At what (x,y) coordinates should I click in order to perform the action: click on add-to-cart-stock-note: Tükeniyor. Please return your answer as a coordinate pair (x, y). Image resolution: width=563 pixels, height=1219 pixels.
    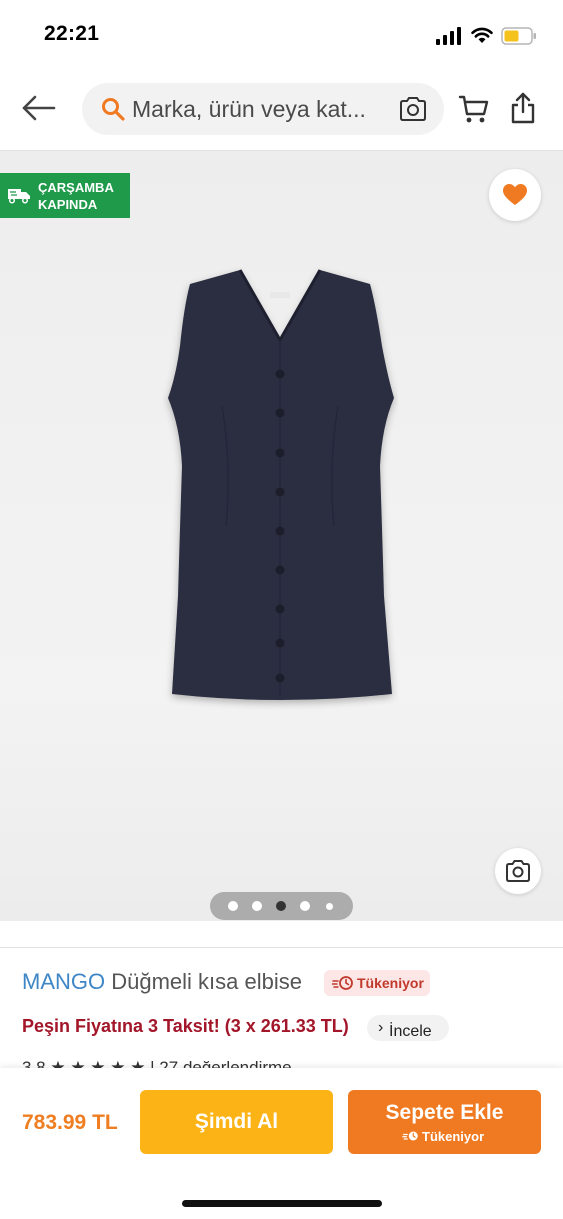
    Looking at the image, I should click on (453, 1136).